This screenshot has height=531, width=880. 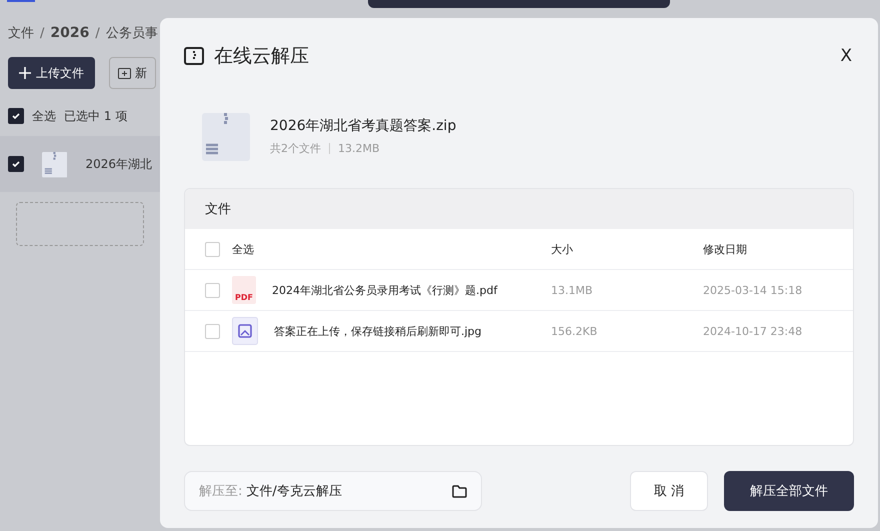 What do you see at coordinates (562, 249) in the screenshot?
I see `column-header: 大小` at bounding box center [562, 249].